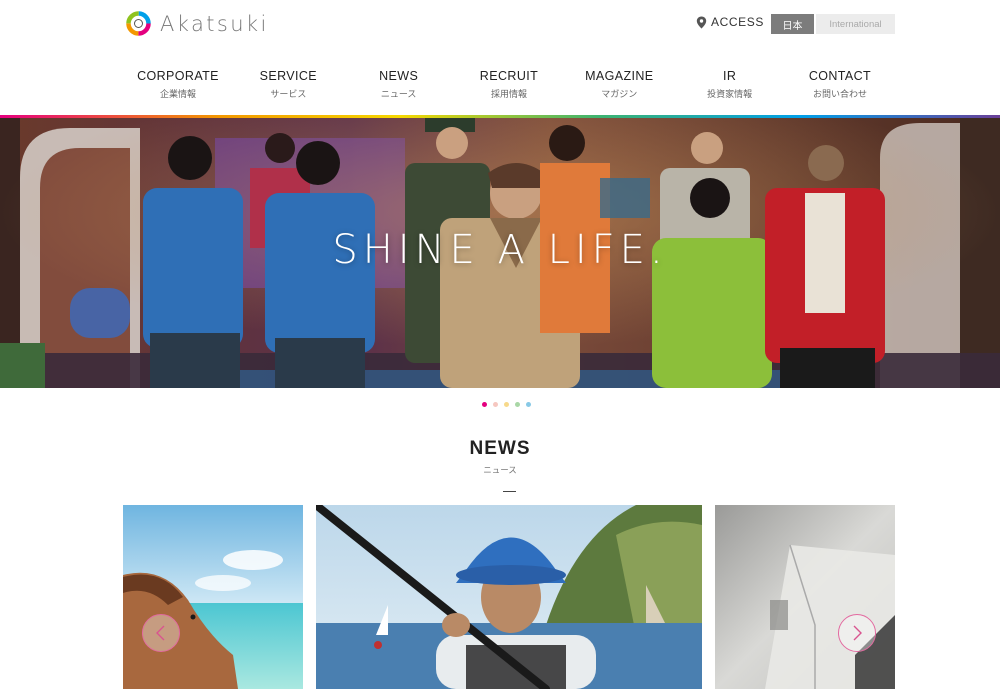  I want to click on nav-label-en: NEWS, so click(399, 76).